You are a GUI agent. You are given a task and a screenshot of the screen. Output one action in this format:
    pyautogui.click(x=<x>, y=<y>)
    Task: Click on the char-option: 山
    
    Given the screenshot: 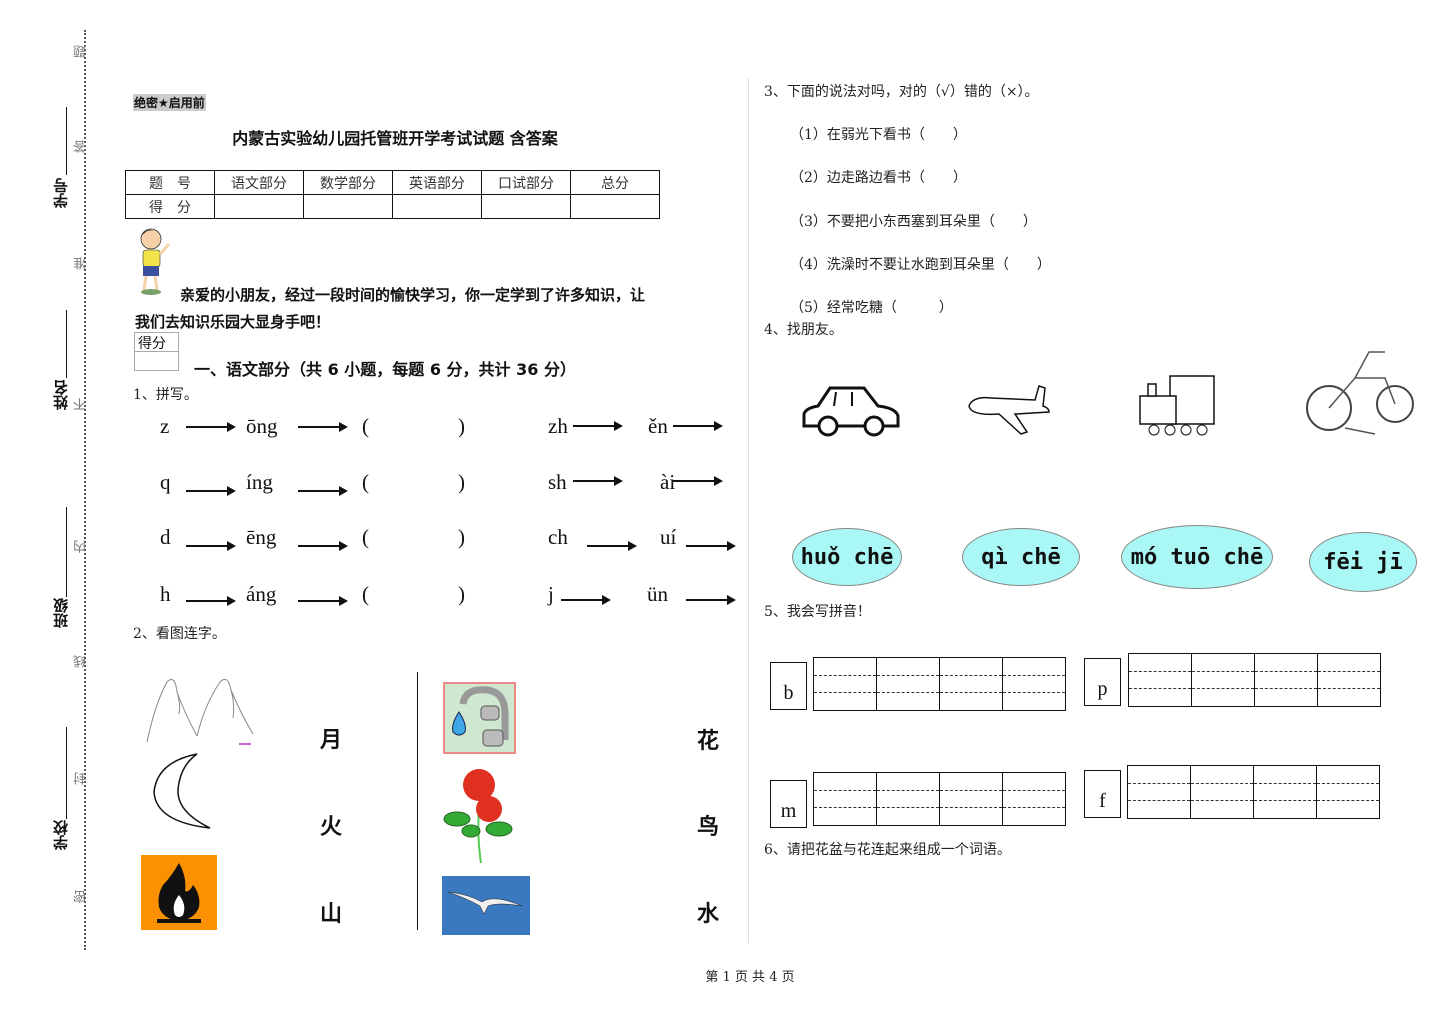 What is the action you would take?
    pyautogui.click(x=331, y=912)
    